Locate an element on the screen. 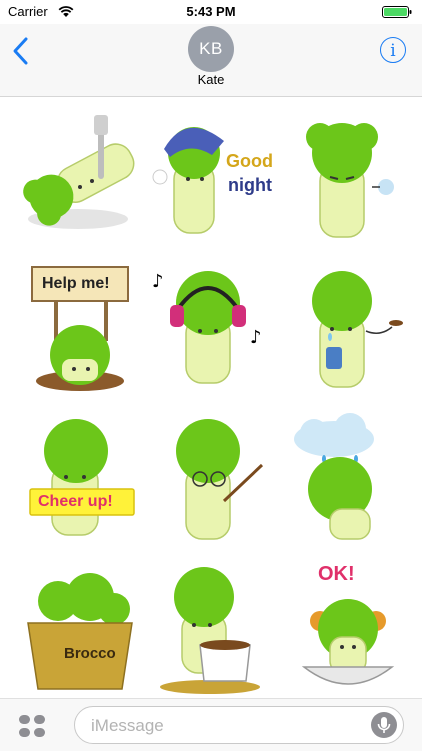  microphone-button is located at coordinates (384, 725).